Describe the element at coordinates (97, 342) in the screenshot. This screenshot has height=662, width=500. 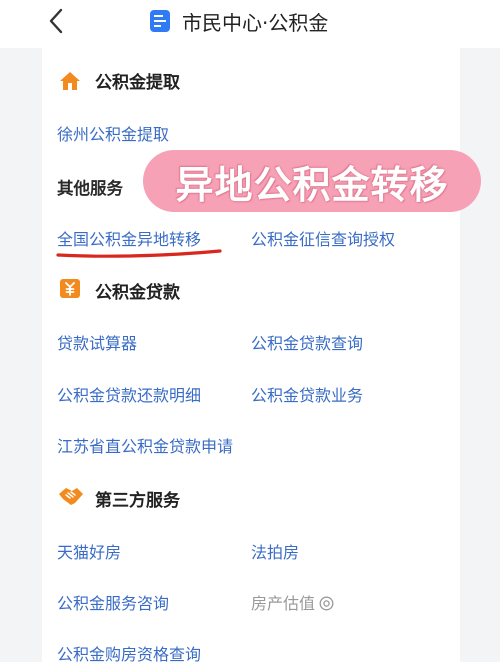
I see `link-loan-calculator: 贷款试算器` at that location.